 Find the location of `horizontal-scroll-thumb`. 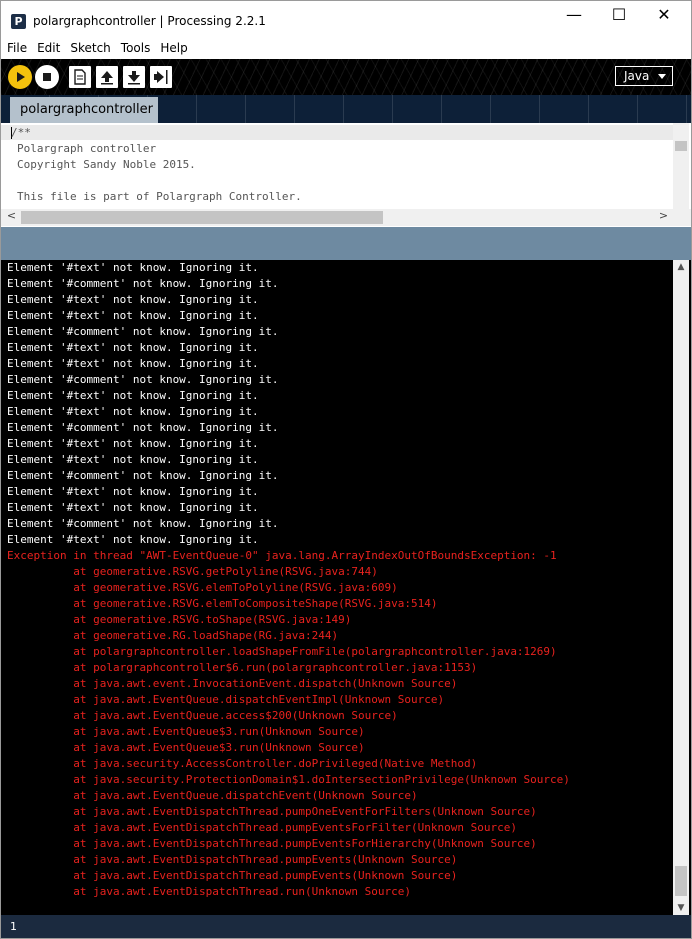

horizontal-scroll-thumb is located at coordinates (202, 217).